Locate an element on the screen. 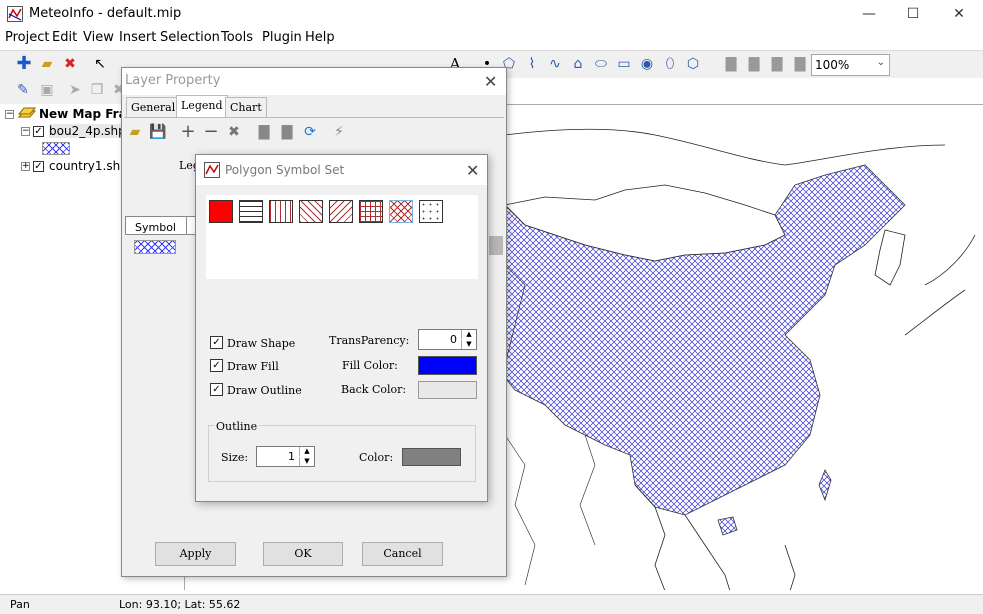 This screenshot has width=983, height=614. menu-help: Help is located at coordinates (320, 37).